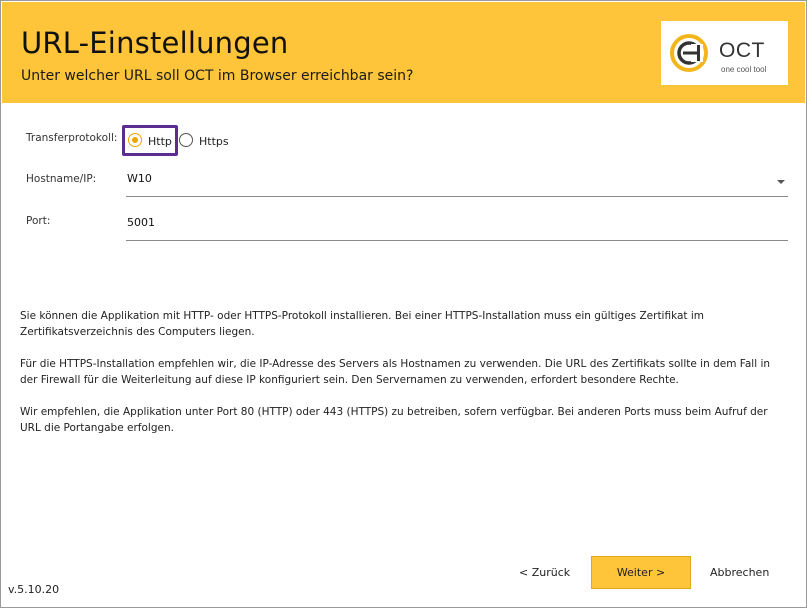  Describe the element at coordinates (72, 138) in the screenshot. I see `protocol-label: Transferprotokoll:` at that location.